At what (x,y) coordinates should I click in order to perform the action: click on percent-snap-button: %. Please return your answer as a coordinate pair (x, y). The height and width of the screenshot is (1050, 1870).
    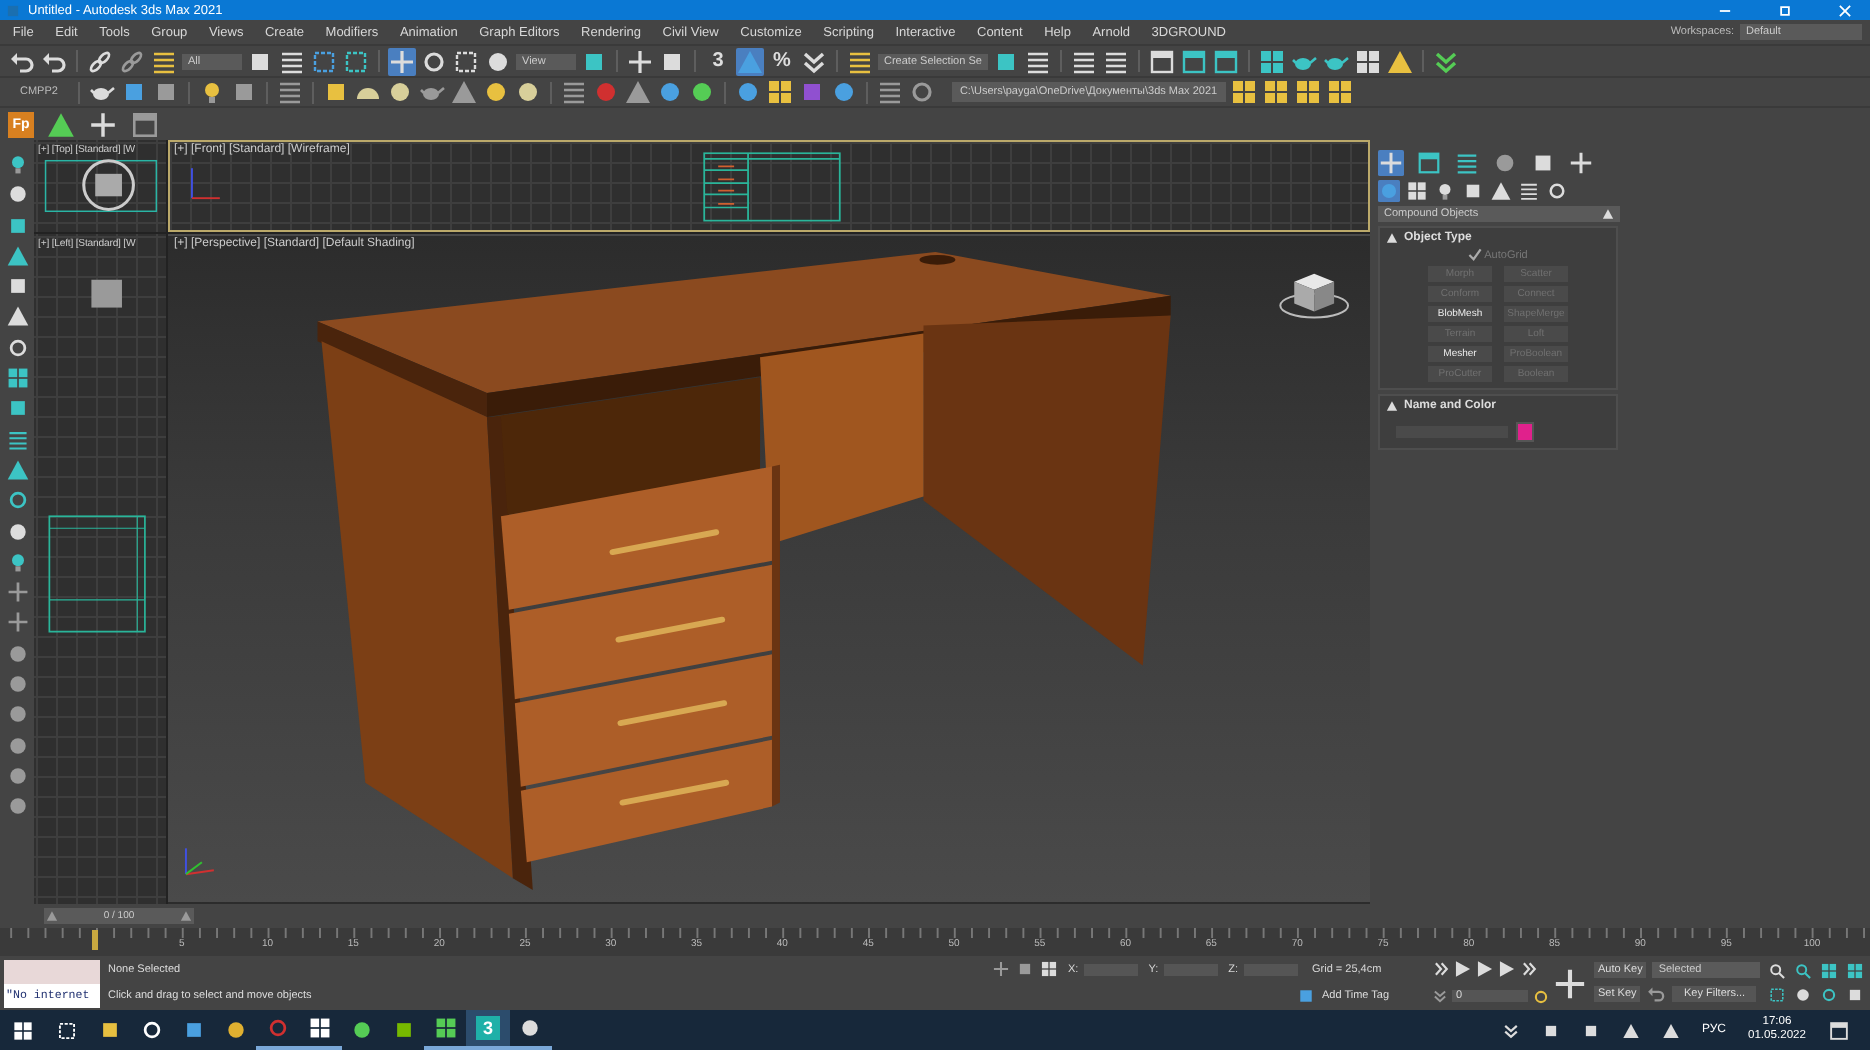
    Looking at the image, I should click on (782, 61).